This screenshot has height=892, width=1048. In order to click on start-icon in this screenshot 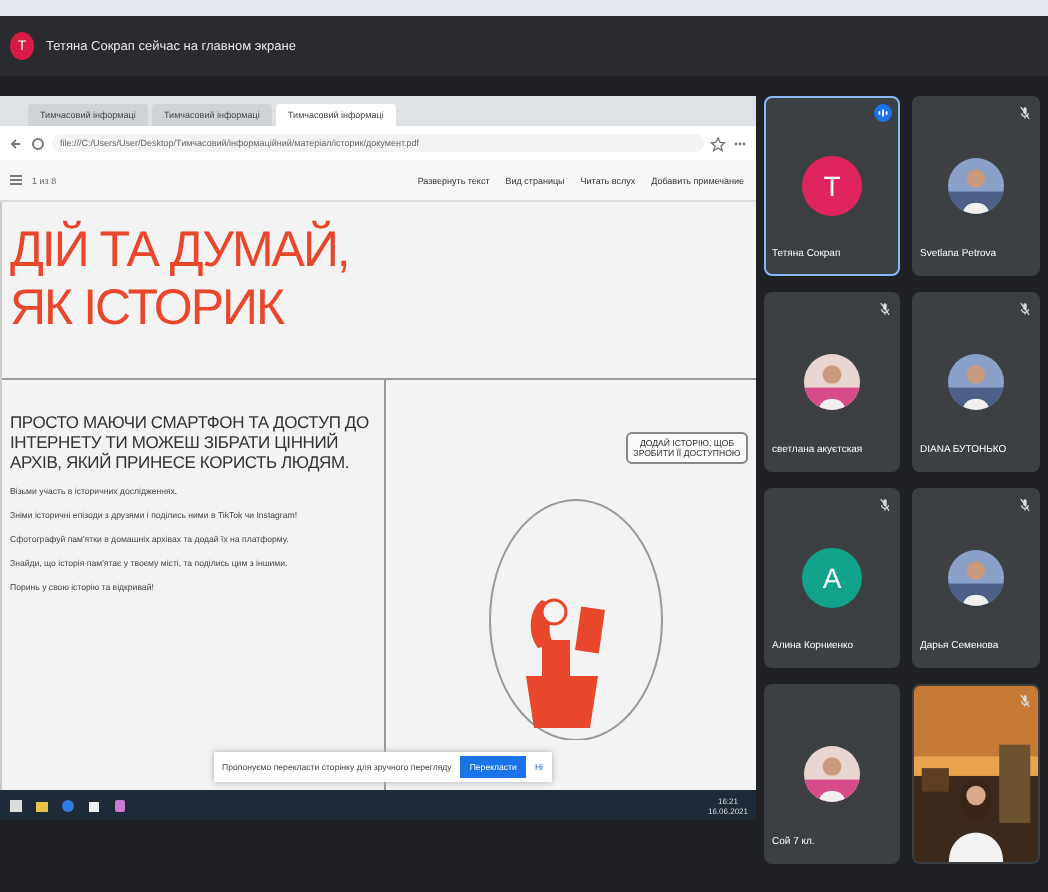, I will do `click(16, 805)`.